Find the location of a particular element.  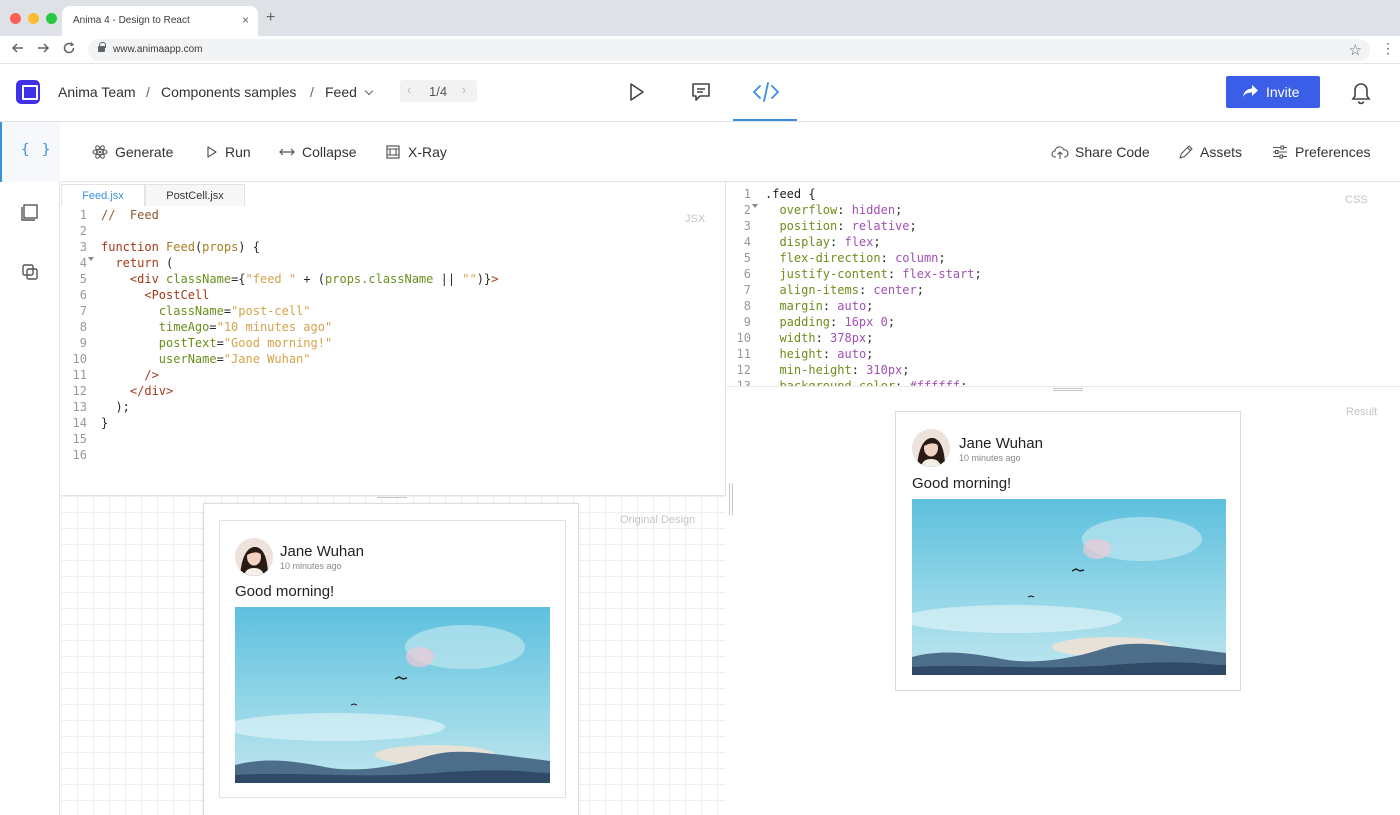

play-icon is located at coordinates (639, 92).